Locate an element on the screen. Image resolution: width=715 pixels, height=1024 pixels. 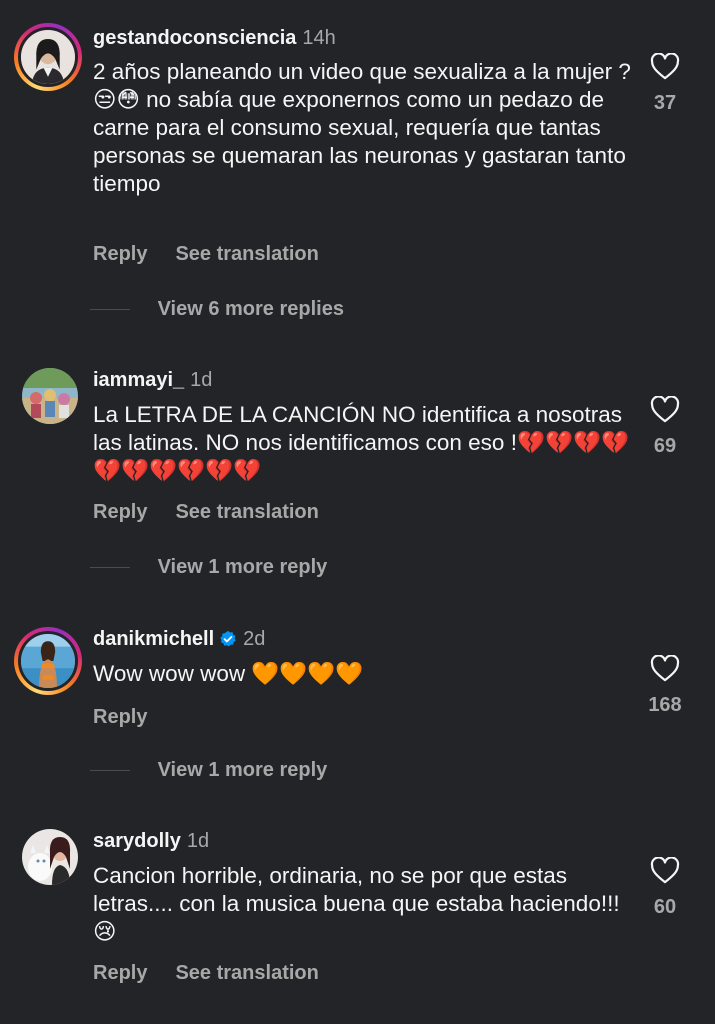
comment-header: gestandoconsciencia 14h is located at coordinates (214, 38).